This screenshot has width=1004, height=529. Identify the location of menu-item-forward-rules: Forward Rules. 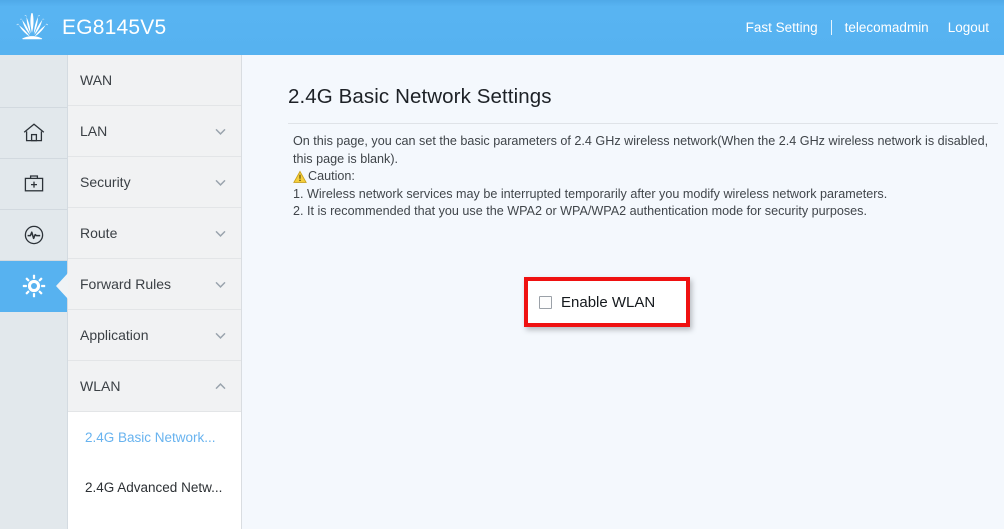
(154, 284).